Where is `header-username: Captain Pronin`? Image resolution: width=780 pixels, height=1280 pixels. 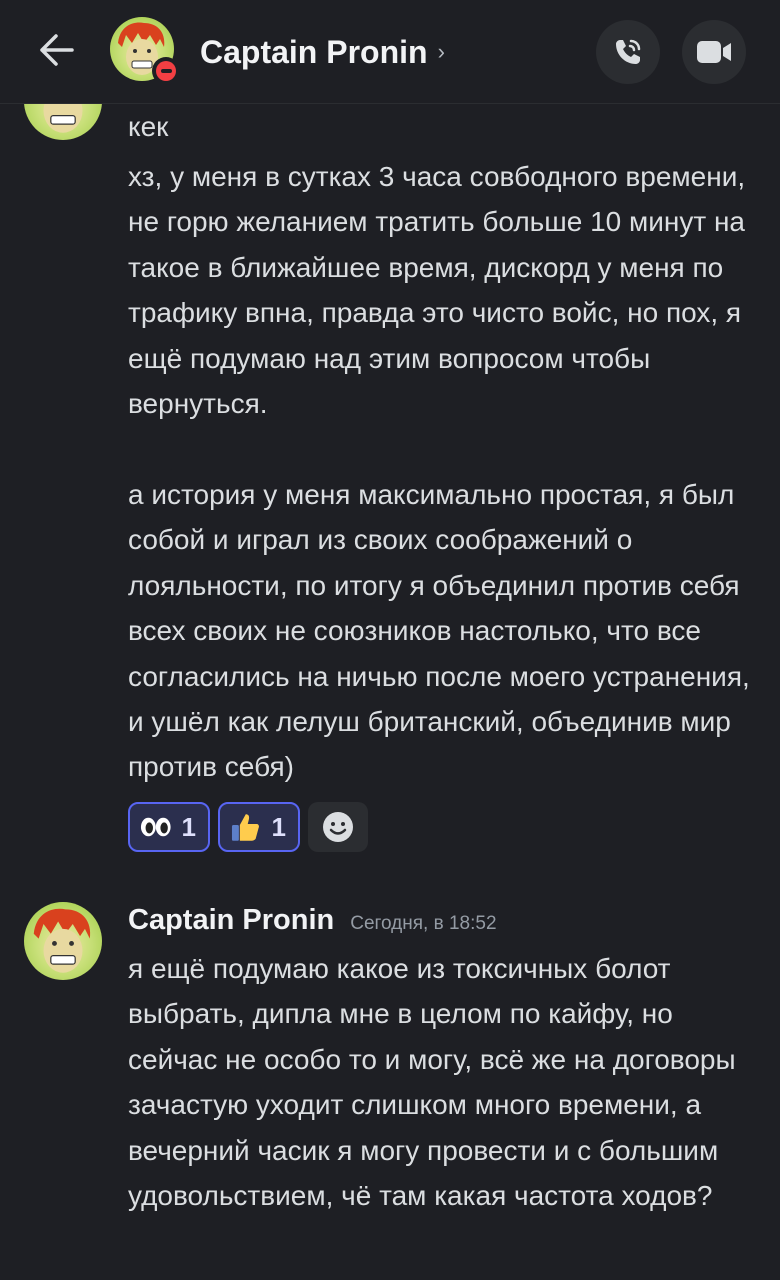
header-username: Captain Pronin is located at coordinates (314, 51).